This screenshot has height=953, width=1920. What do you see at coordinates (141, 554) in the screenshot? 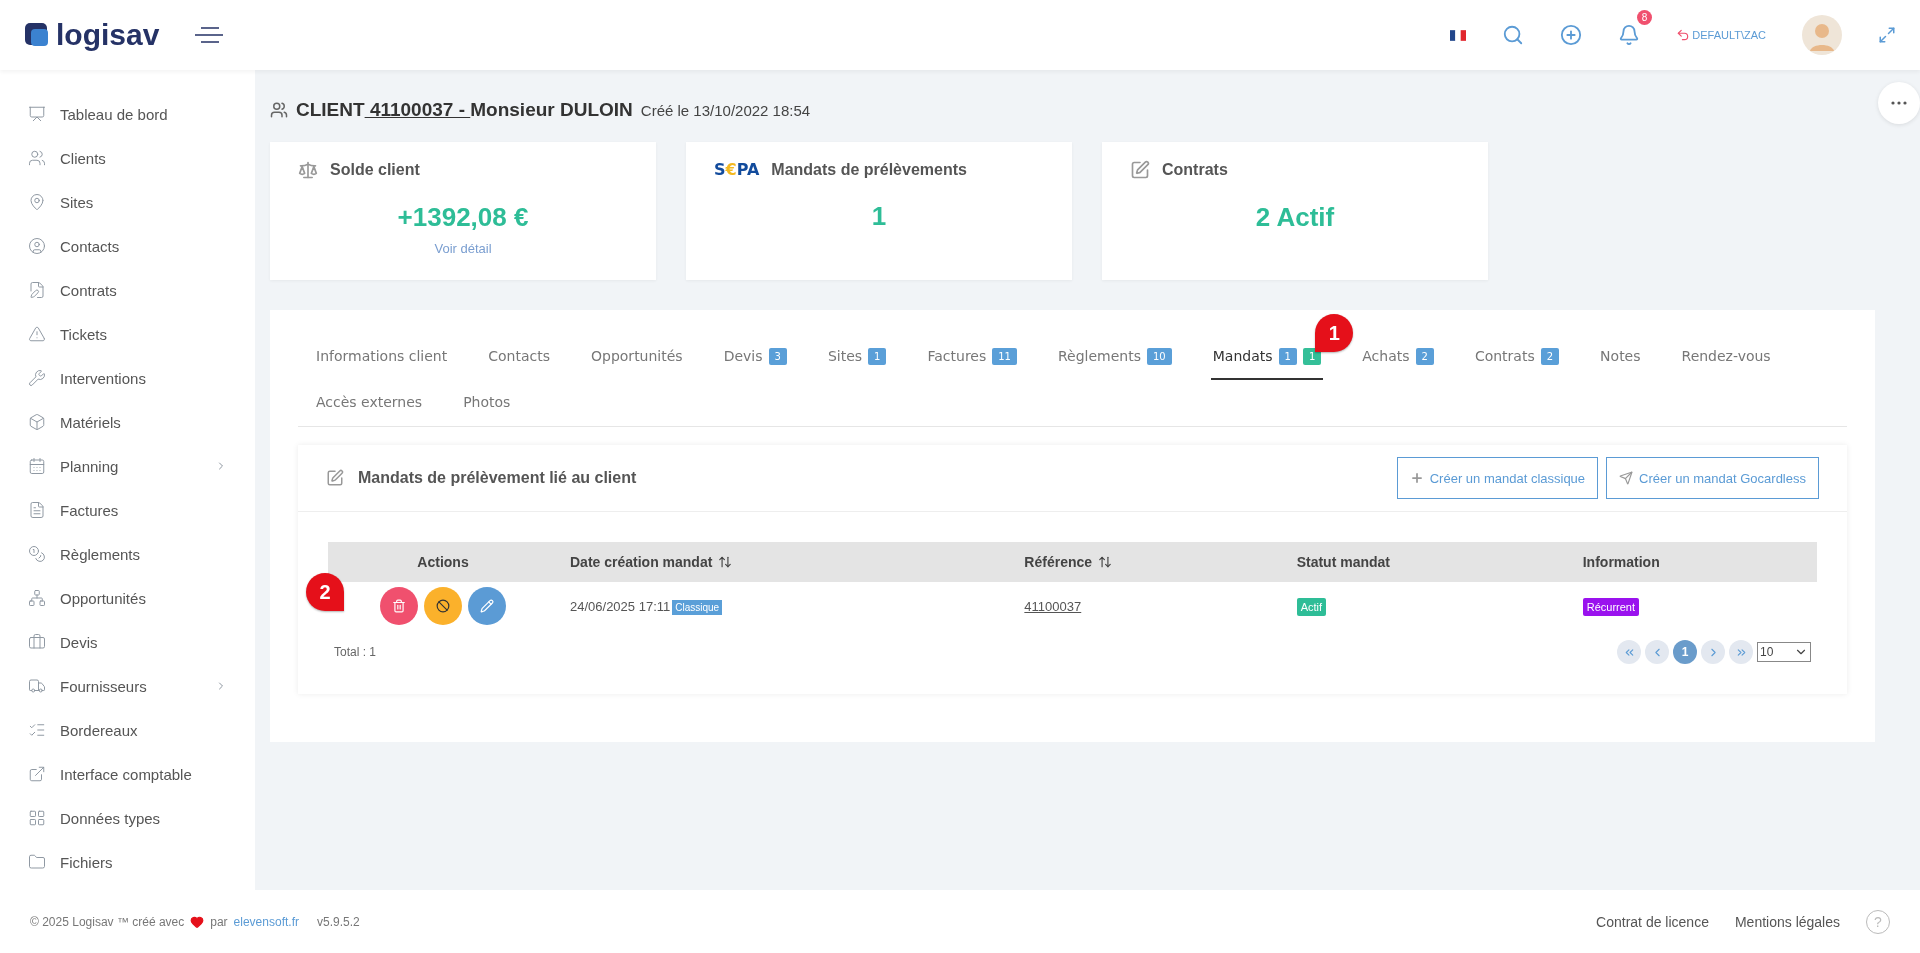
I see `sidebar-item: Règlements` at bounding box center [141, 554].